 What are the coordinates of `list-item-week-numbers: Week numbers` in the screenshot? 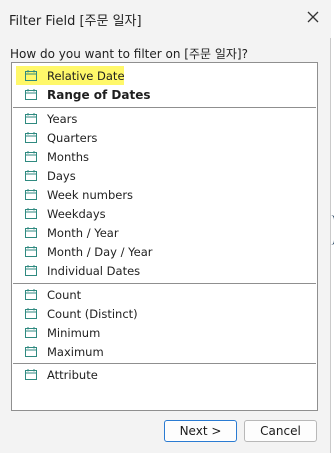 It's located at (164, 194).